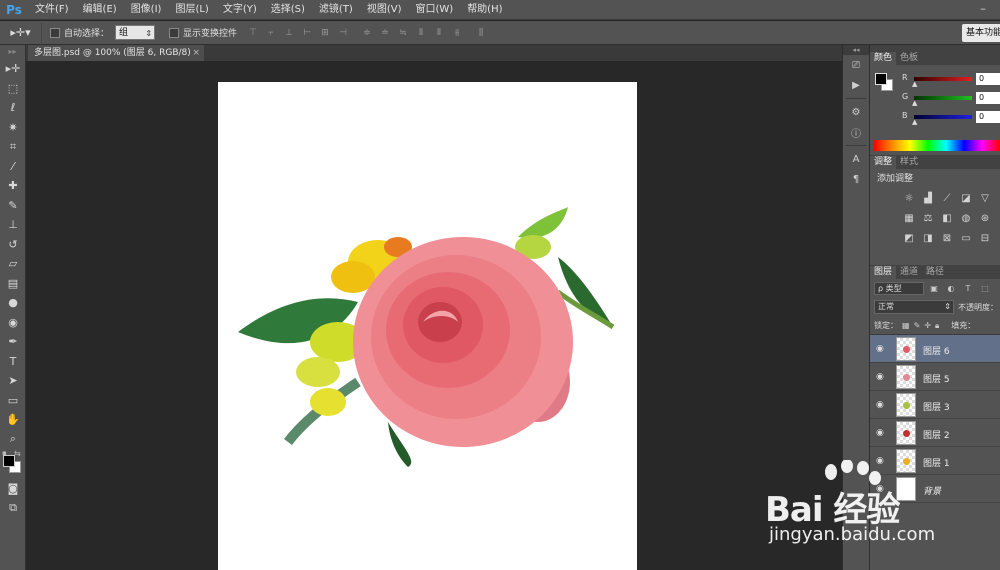 The width and height of the screenshot is (1000, 570). What do you see at coordinates (367, 33) in the screenshot?
I see `distribute-top-icon: ≑` at bounding box center [367, 33].